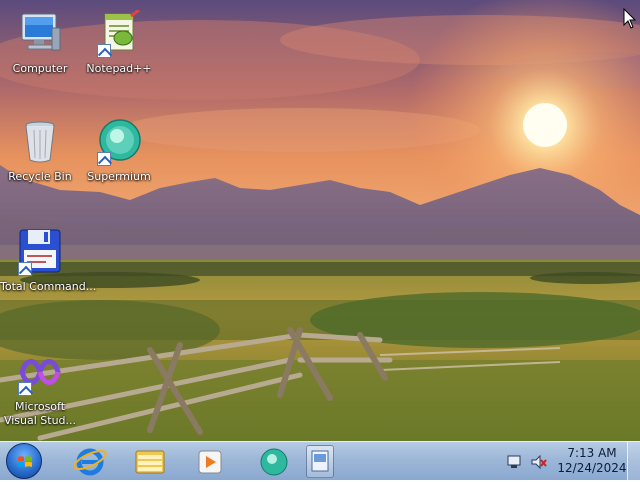  I want to click on internet-explorer-icon, so click(90, 462).